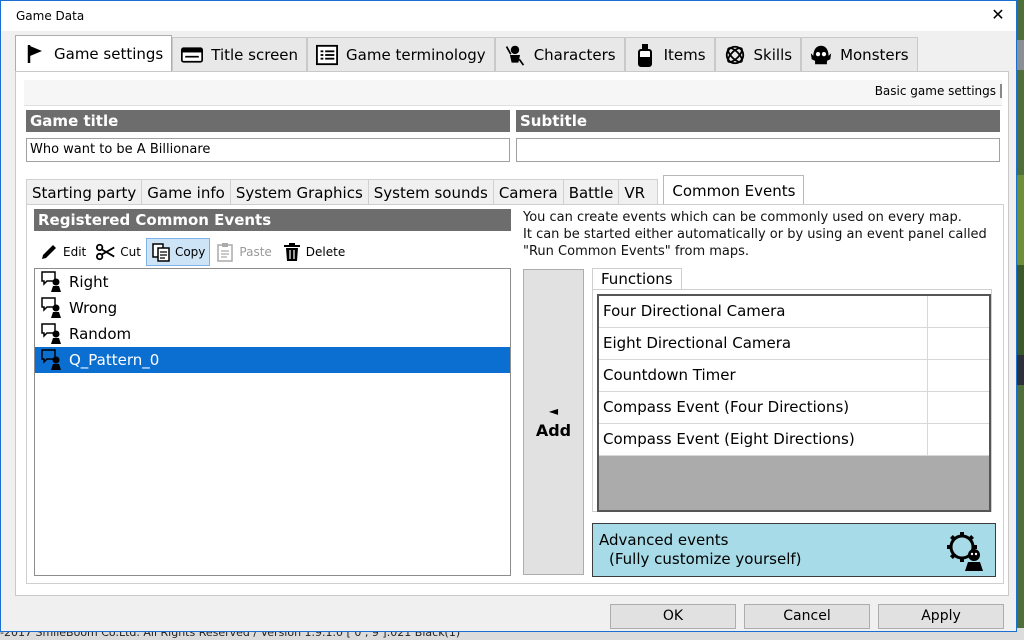  I want to click on table-row: Eight Directional Camera, so click(794, 344).